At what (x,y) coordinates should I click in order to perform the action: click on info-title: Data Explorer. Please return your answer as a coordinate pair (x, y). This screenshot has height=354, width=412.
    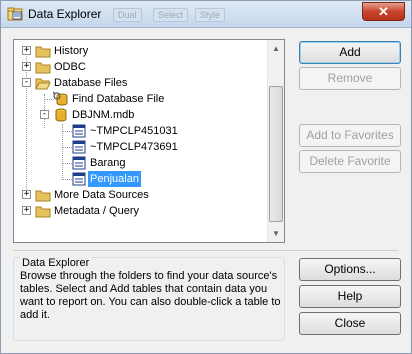
    Looking at the image, I should click on (56, 263).